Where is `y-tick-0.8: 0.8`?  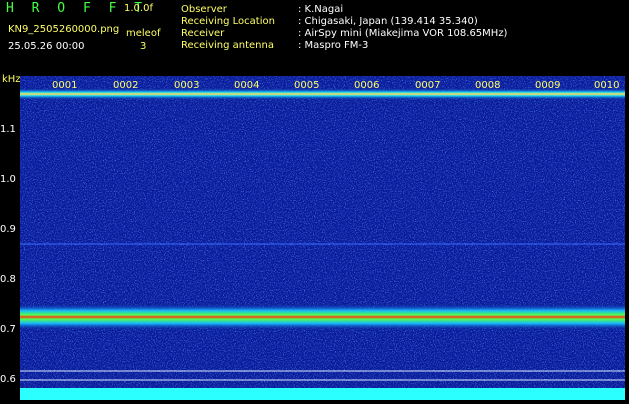 y-tick-0.8: 0.8 is located at coordinates (8, 279).